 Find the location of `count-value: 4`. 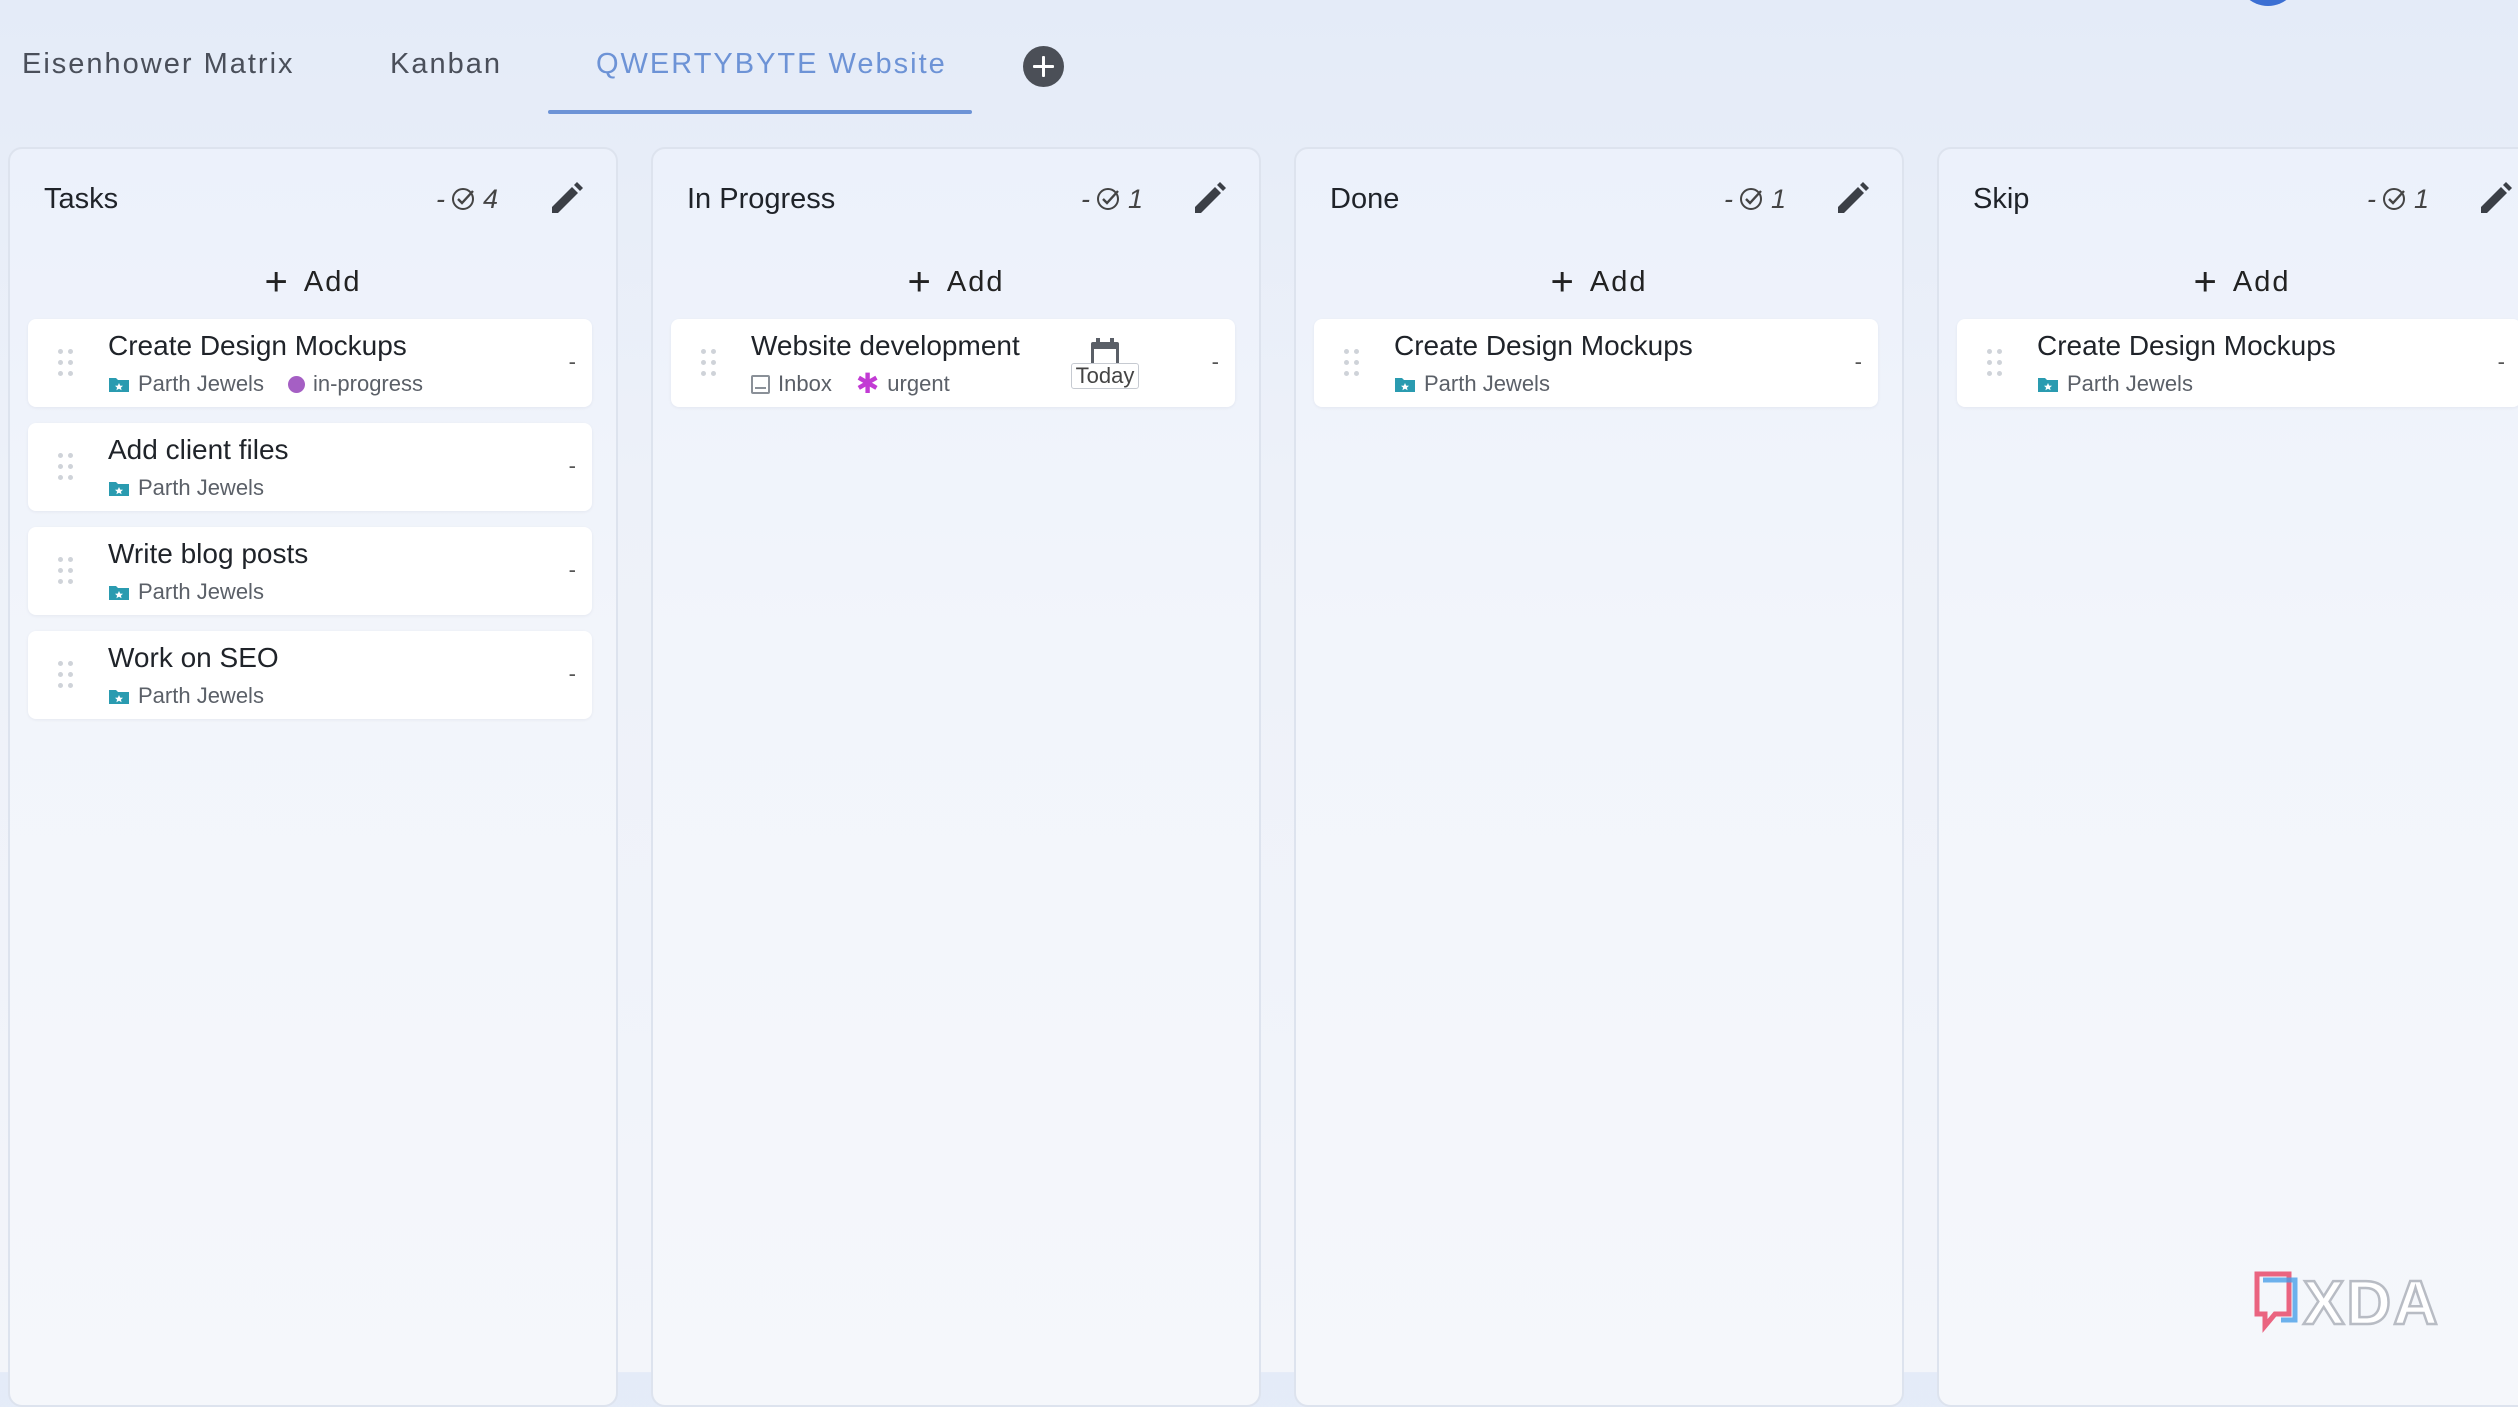

count-value: 4 is located at coordinates (491, 199).